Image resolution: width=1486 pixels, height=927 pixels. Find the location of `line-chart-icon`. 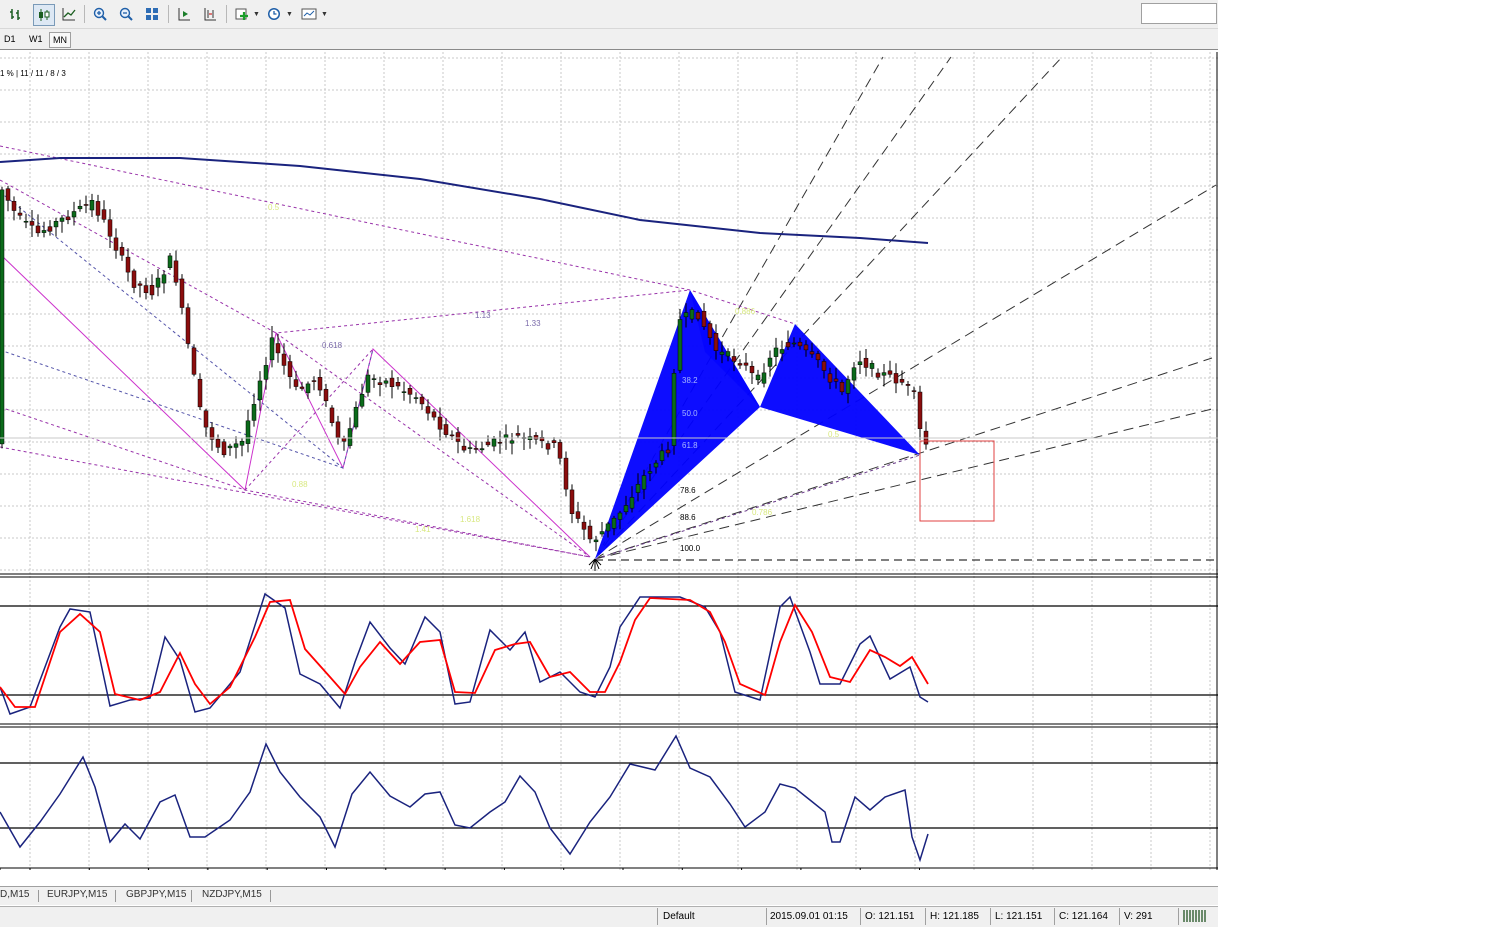

line-chart-icon is located at coordinates (69, 14).